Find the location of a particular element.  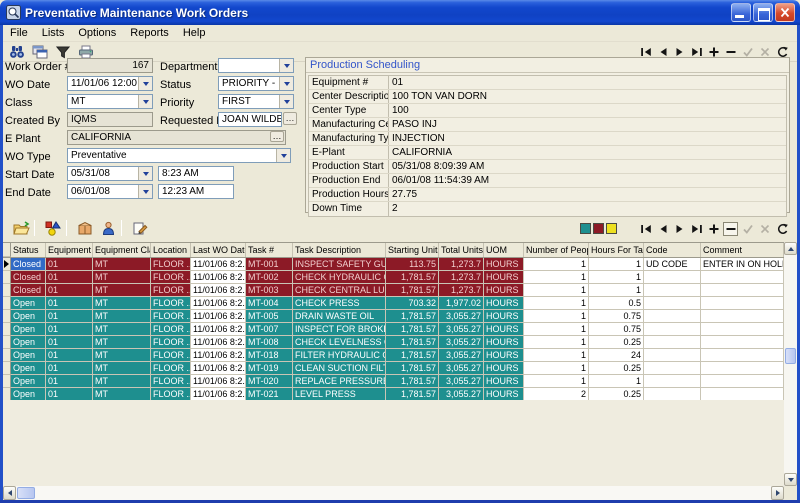

start-time-field: 8:23 AM is located at coordinates (196, 173).